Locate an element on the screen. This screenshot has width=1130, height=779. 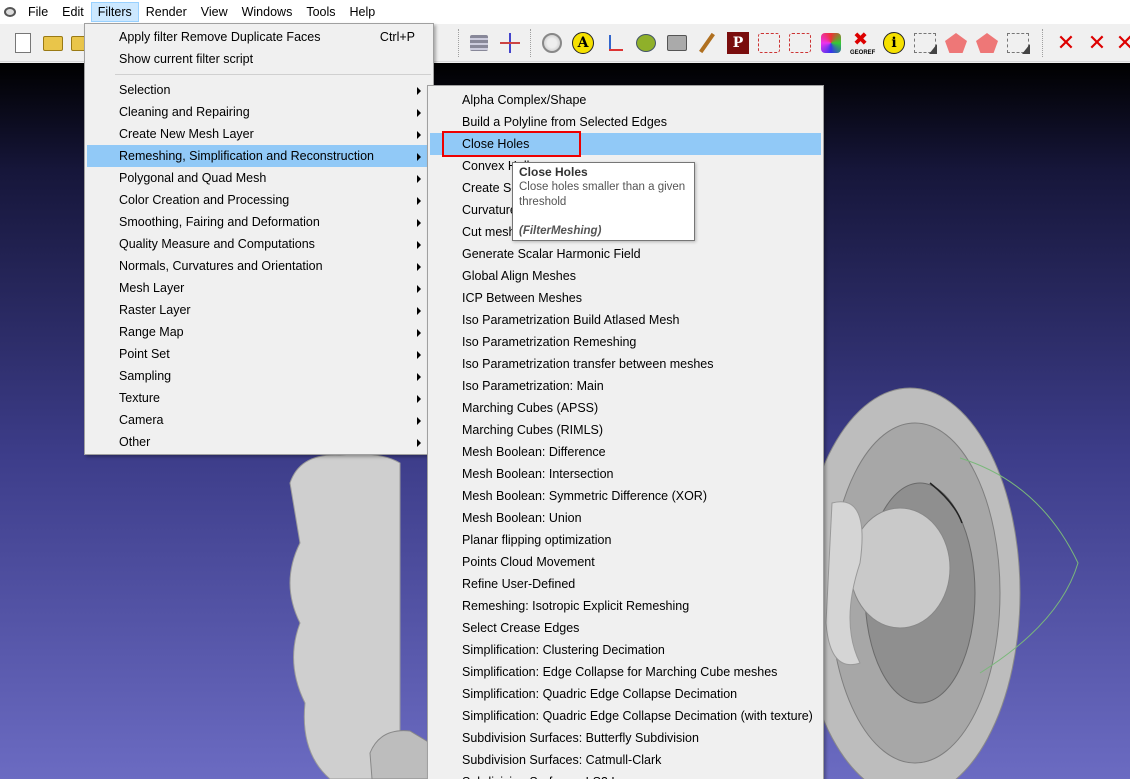
corner-axes-icon is located at coordinates (615, 43).